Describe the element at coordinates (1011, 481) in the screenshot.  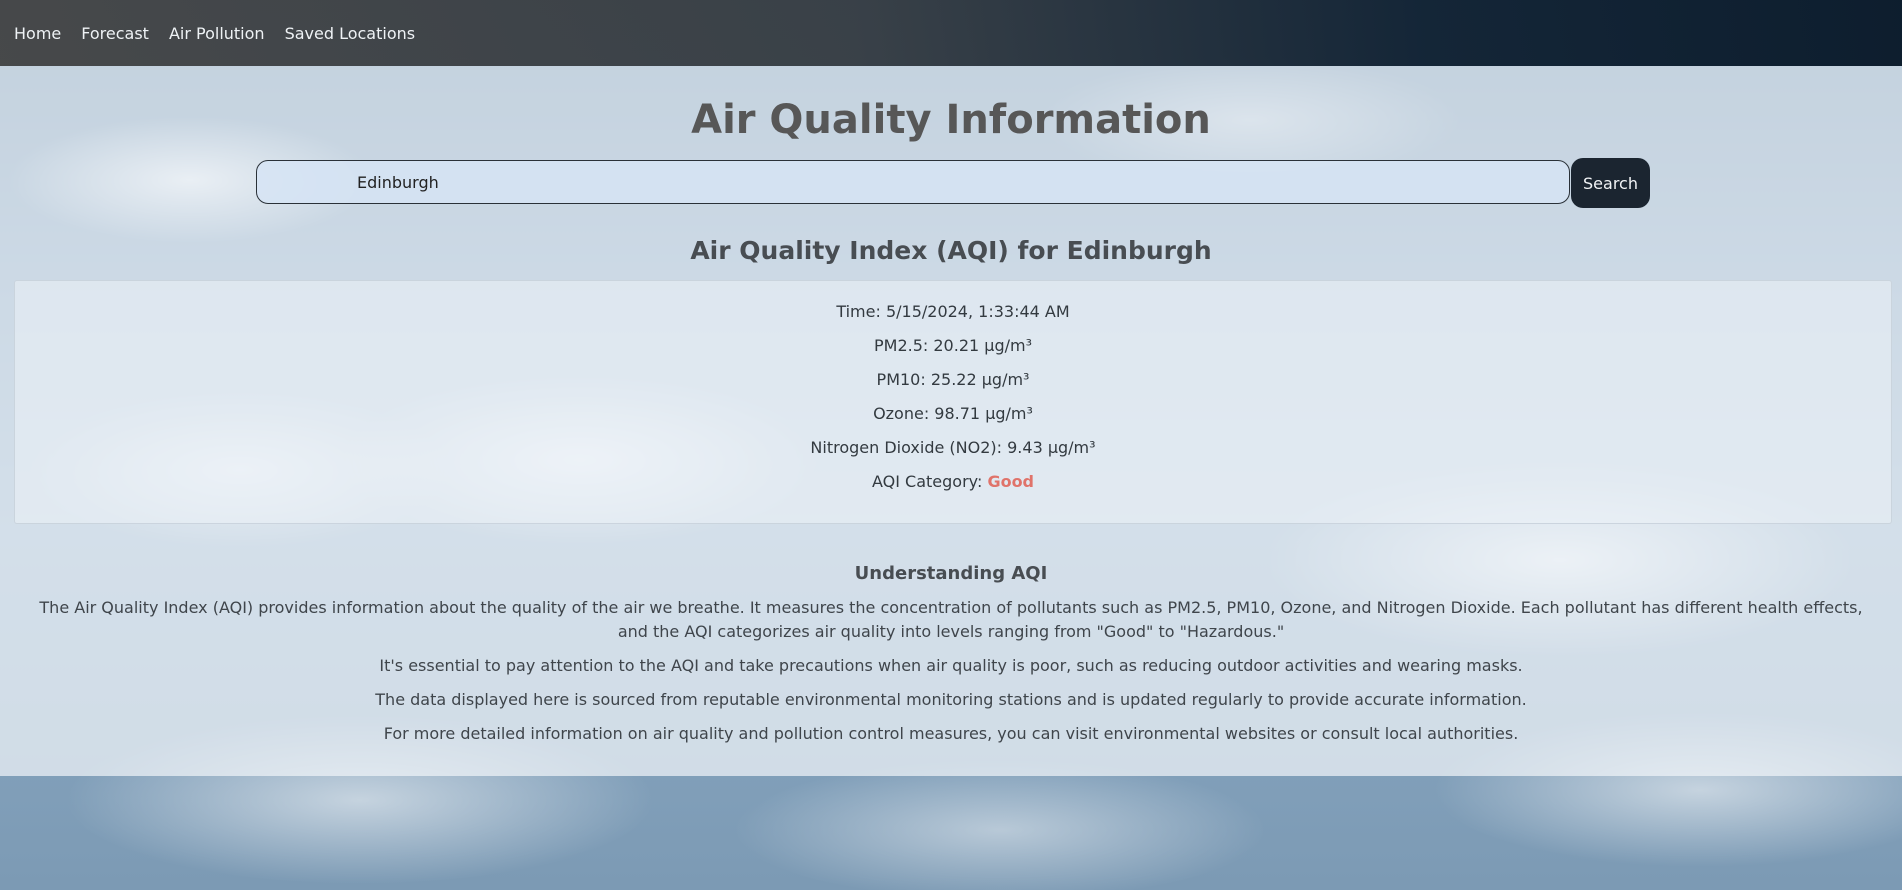
I see `aqi-category-value: Good` at that location.